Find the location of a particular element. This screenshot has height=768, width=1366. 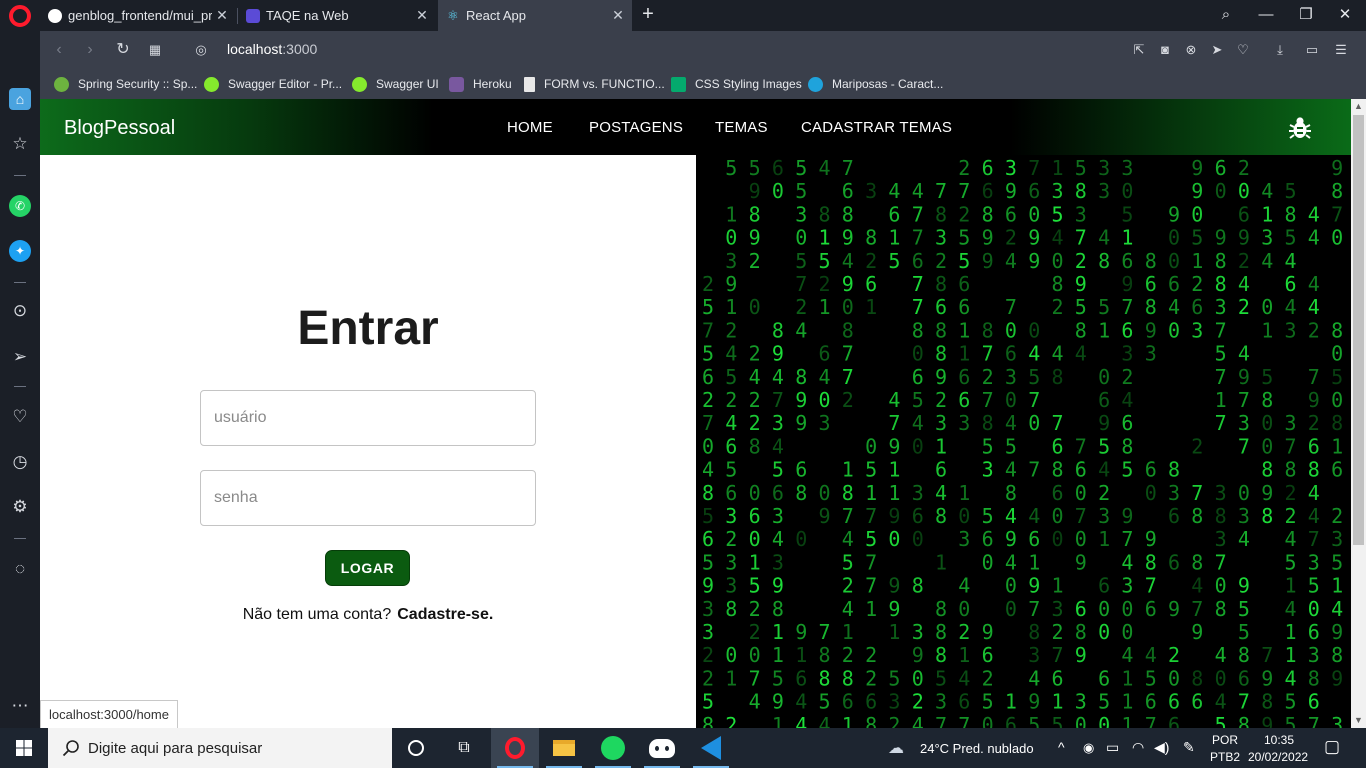

taskbar-search: Digite aqui para pesquisar is located at coordinates (220, 748).